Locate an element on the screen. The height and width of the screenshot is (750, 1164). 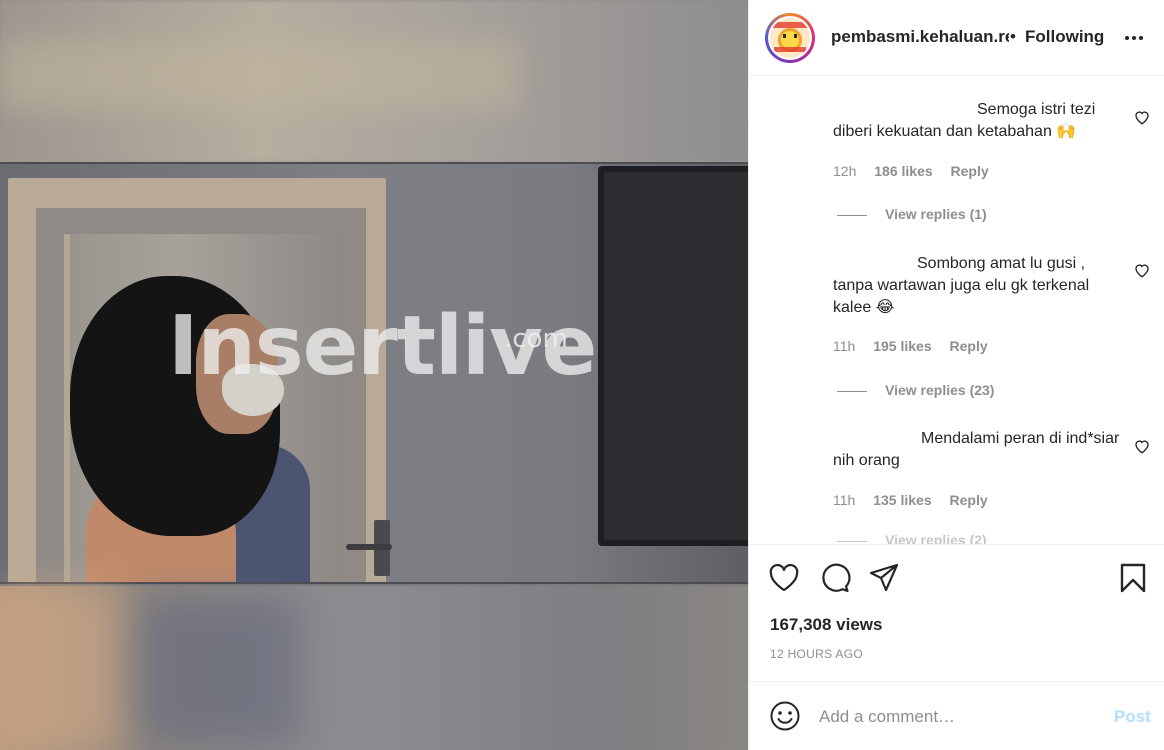
bookmark-icon is located at coordinates (1133, 578).